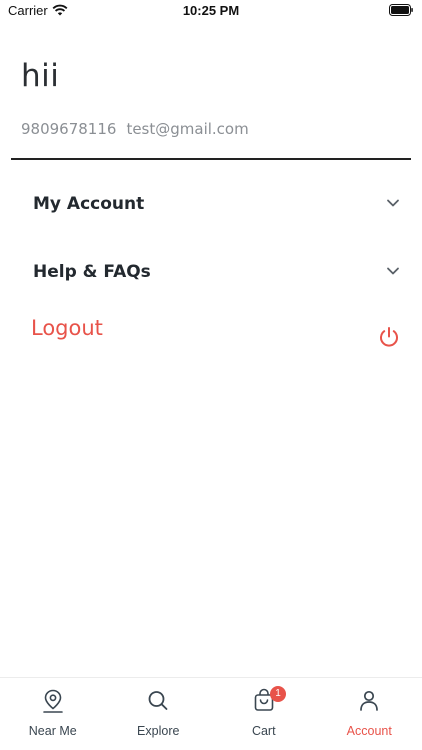  Describe the element at coordinates (211, 159) in the screenshot. I see `profile-divider` at that location.